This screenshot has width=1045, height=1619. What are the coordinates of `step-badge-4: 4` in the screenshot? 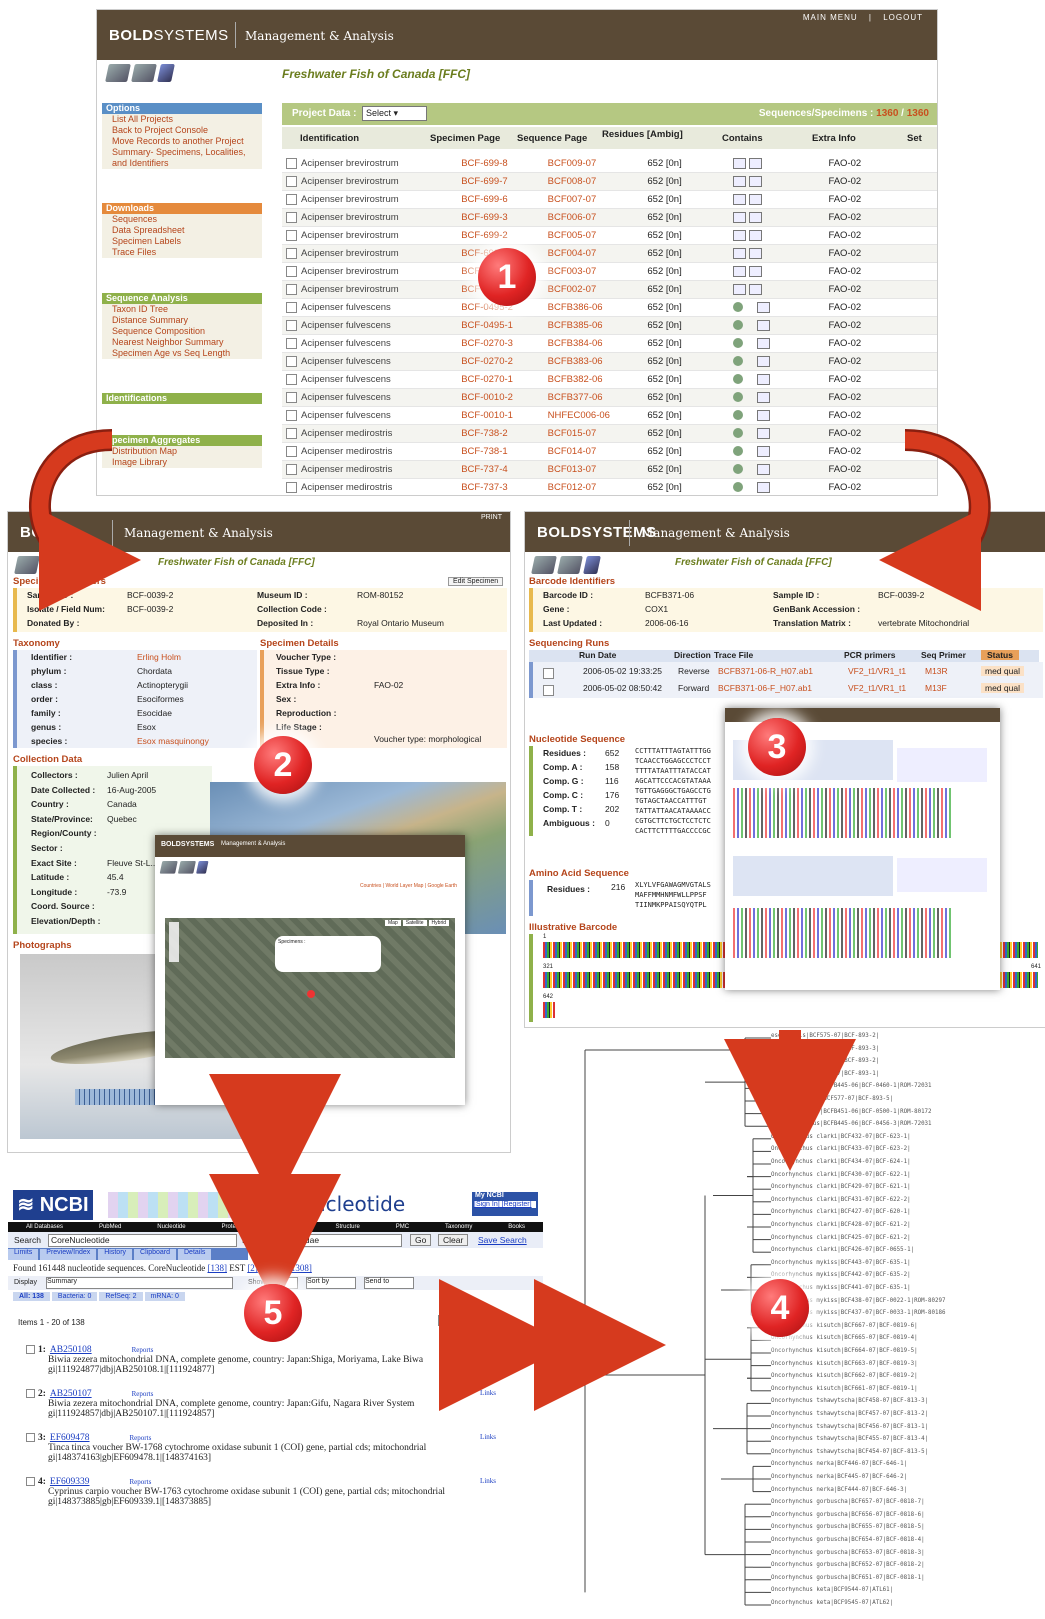 It's located at (780, 1308).